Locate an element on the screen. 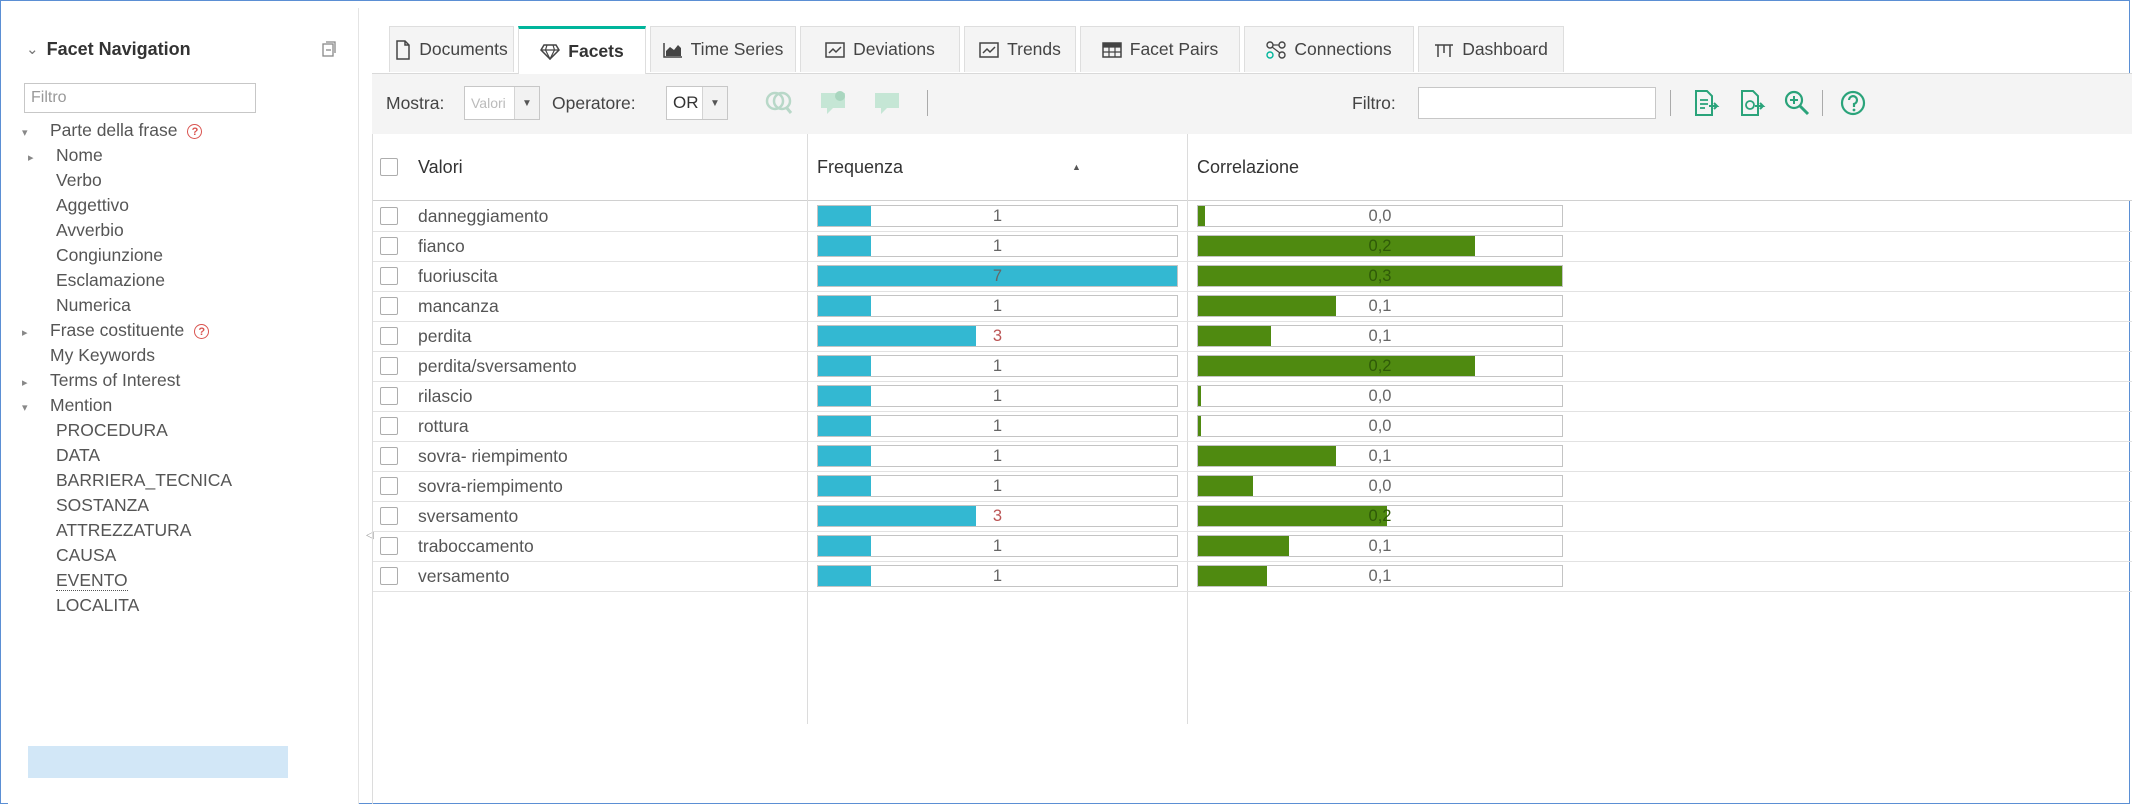 The height and width of the screenshot is (806, 2132). column-header-values: Valori is located at coordinates (440, 167).